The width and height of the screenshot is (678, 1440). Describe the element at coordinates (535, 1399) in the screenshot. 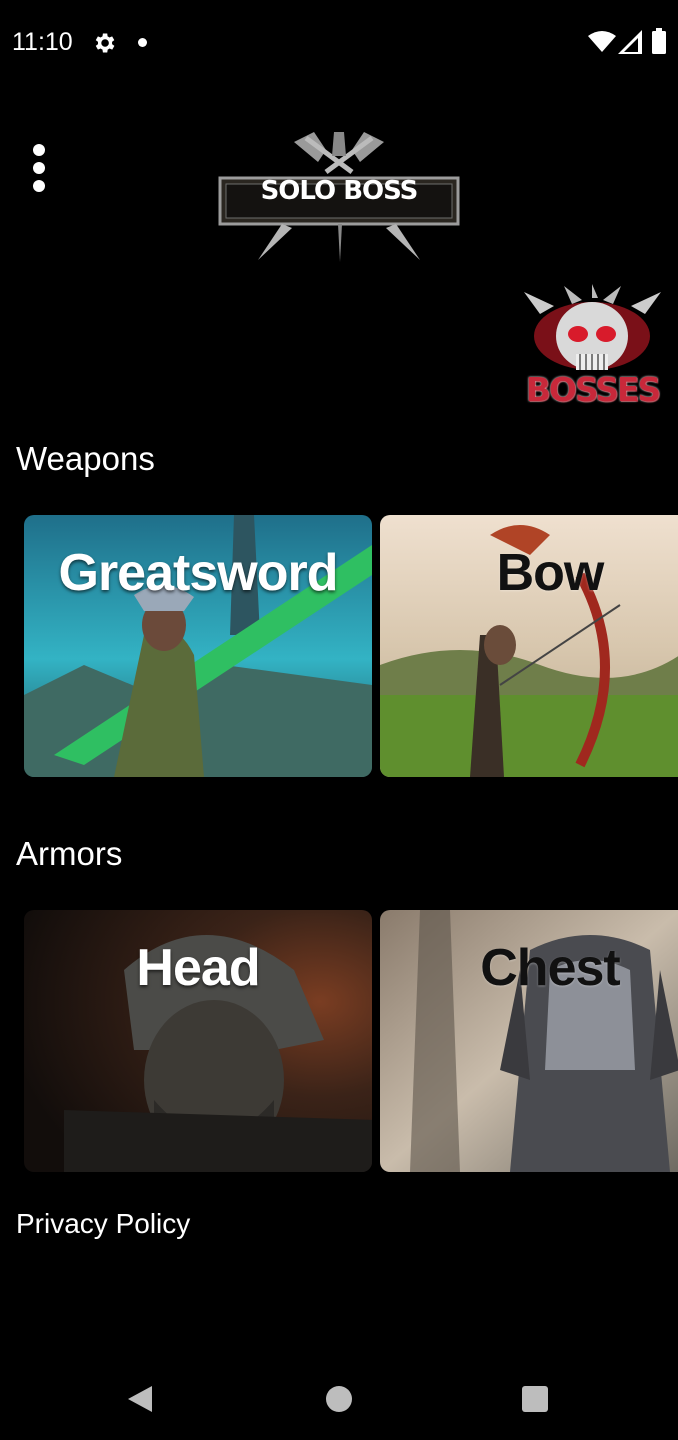

I see `recents-icon` at that location.